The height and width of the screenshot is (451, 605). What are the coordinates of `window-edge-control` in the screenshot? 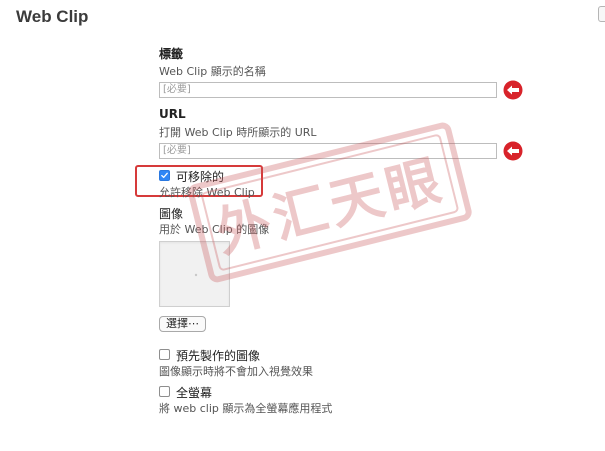 It's located at (601, 14).